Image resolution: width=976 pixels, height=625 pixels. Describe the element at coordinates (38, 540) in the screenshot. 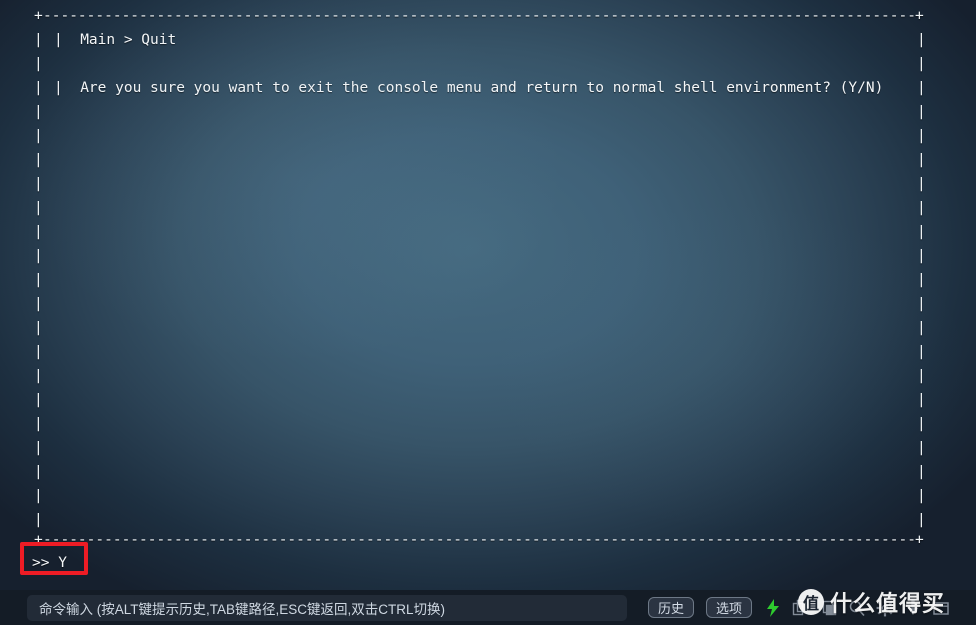

I see `frame-corner-bottom-left: +` at that location.